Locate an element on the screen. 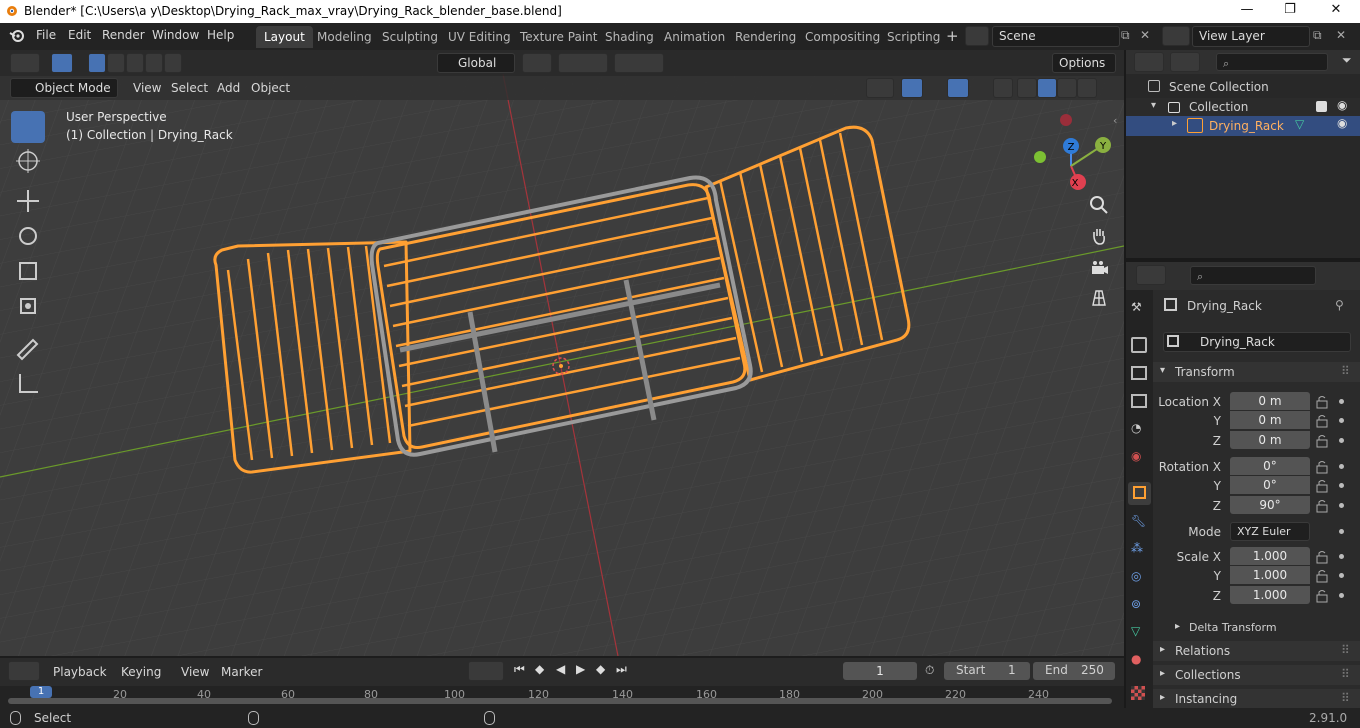 This screenshot has width=1360, height=728. outliner-row-drying-rack: ▸ Drying_Rack ▽ ◉ is located at coordinates (1243, 126).